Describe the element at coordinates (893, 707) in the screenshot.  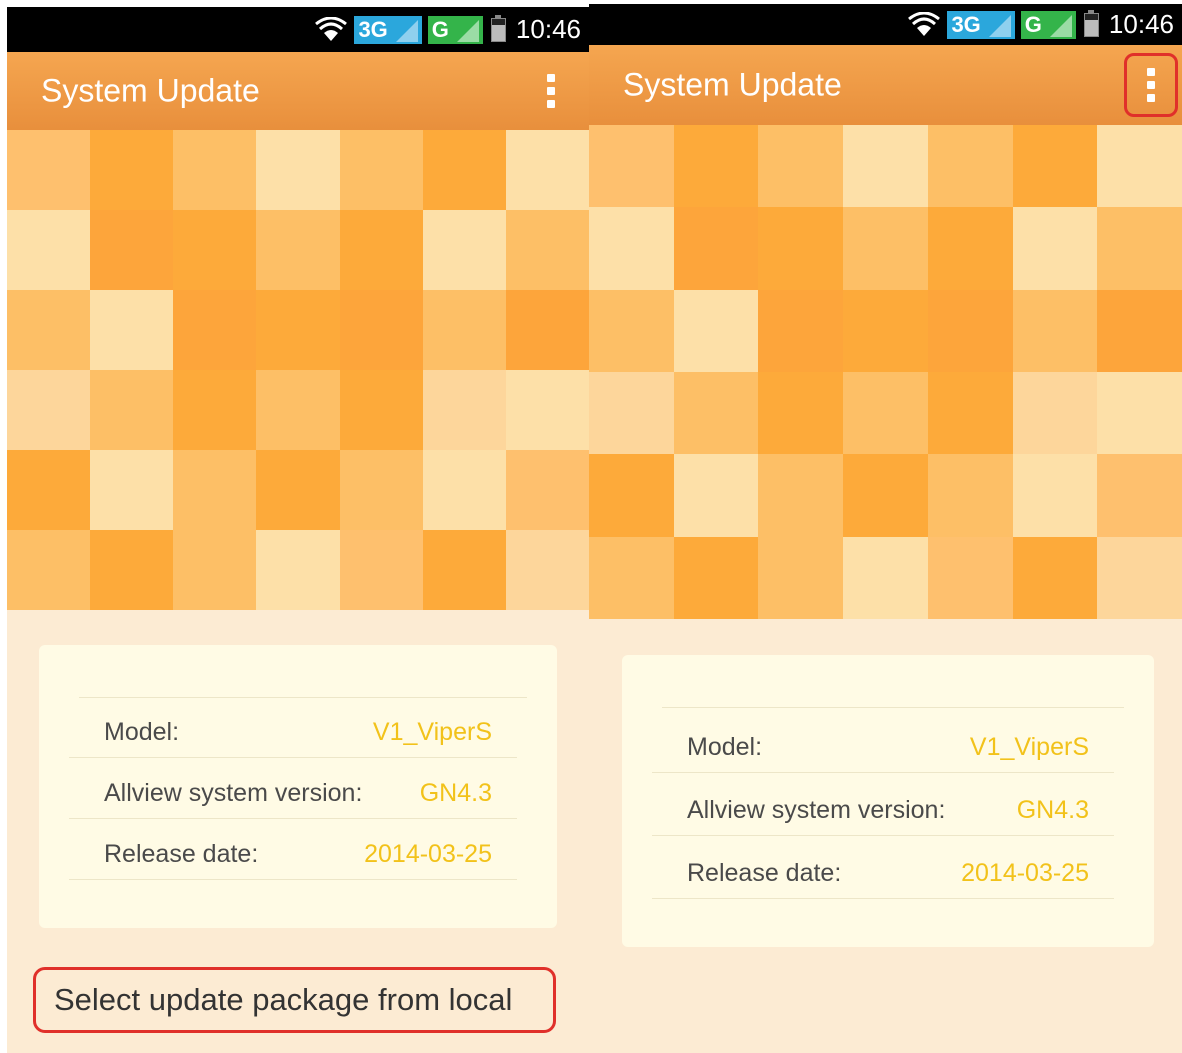
I see `divider` at that location.